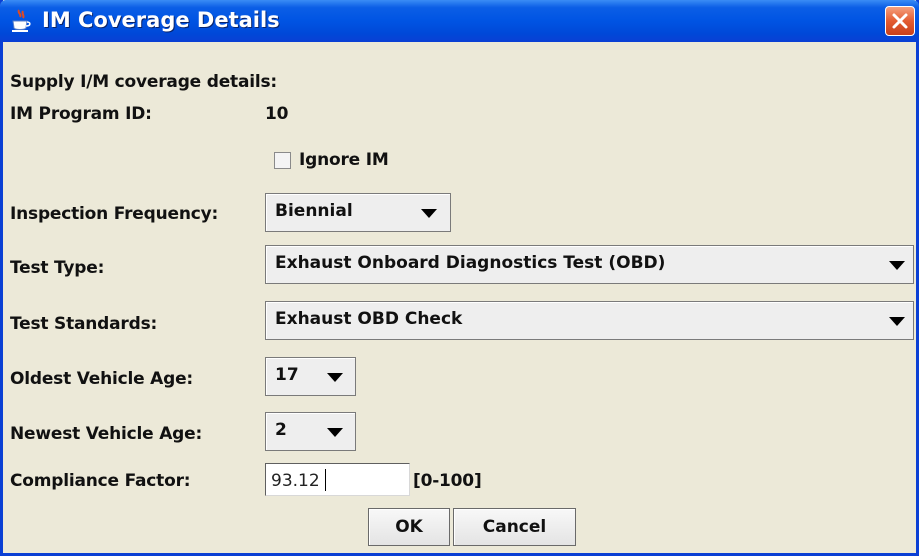 Image resolution: width=919 pixels, height=556 pixels. What do you see at coordinates (314, 211) in the screenshot?
I see `inspection-frequency-value: Biennial` at bounding box center [314, 211].